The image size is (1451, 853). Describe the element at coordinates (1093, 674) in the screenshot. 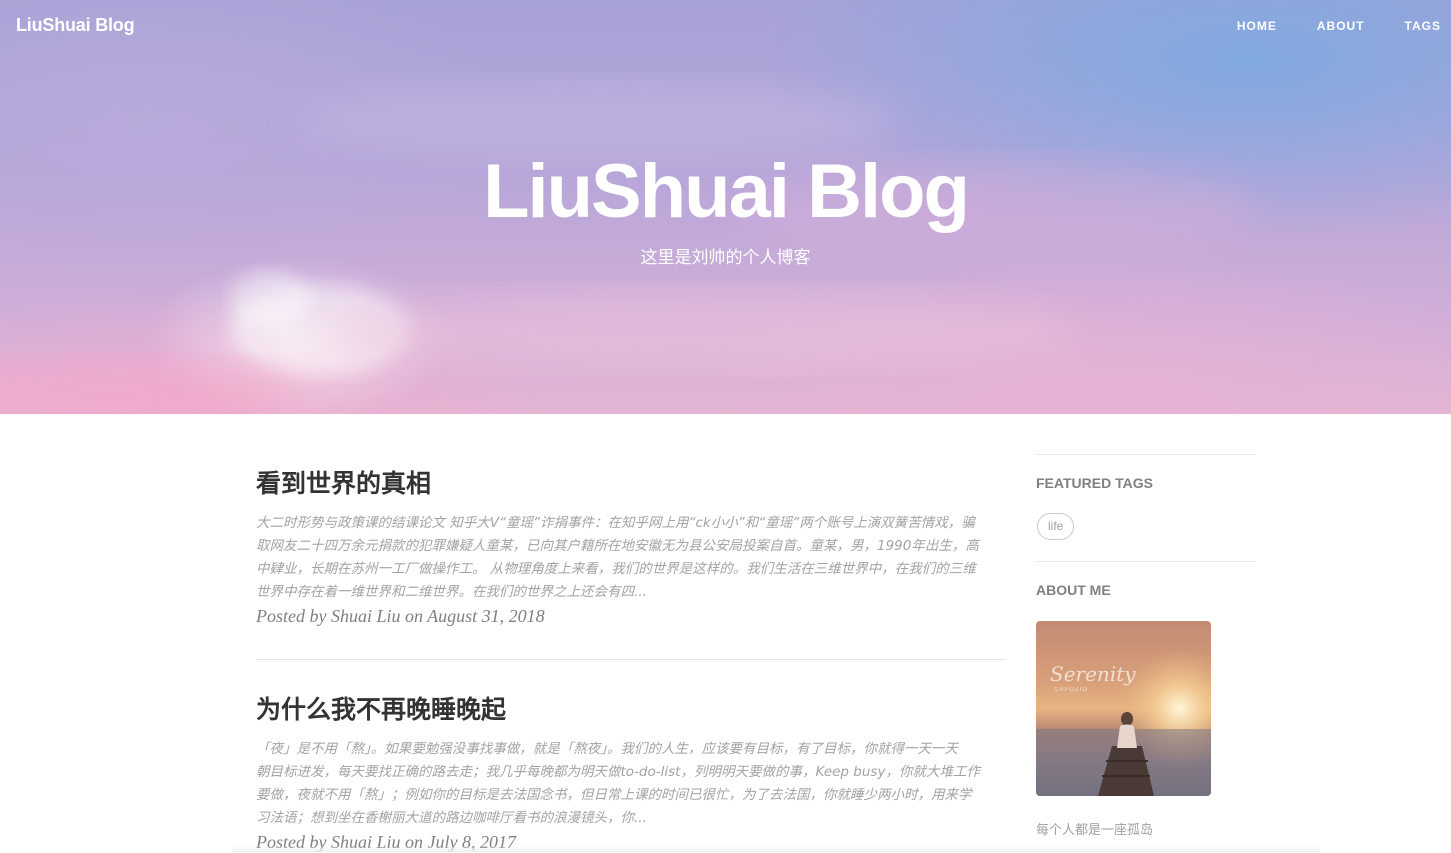

I see `about-image-title: Serenity` at that location.